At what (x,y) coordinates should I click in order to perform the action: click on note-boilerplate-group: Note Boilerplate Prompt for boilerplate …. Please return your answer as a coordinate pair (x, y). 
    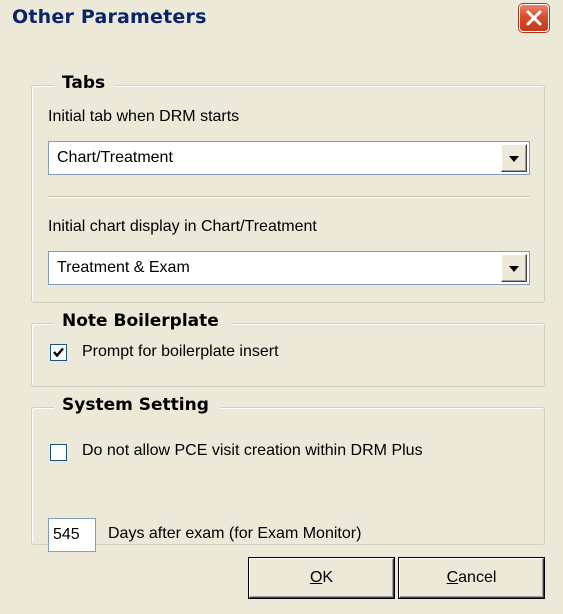
    Looking at the image, I should click on (288, 349).